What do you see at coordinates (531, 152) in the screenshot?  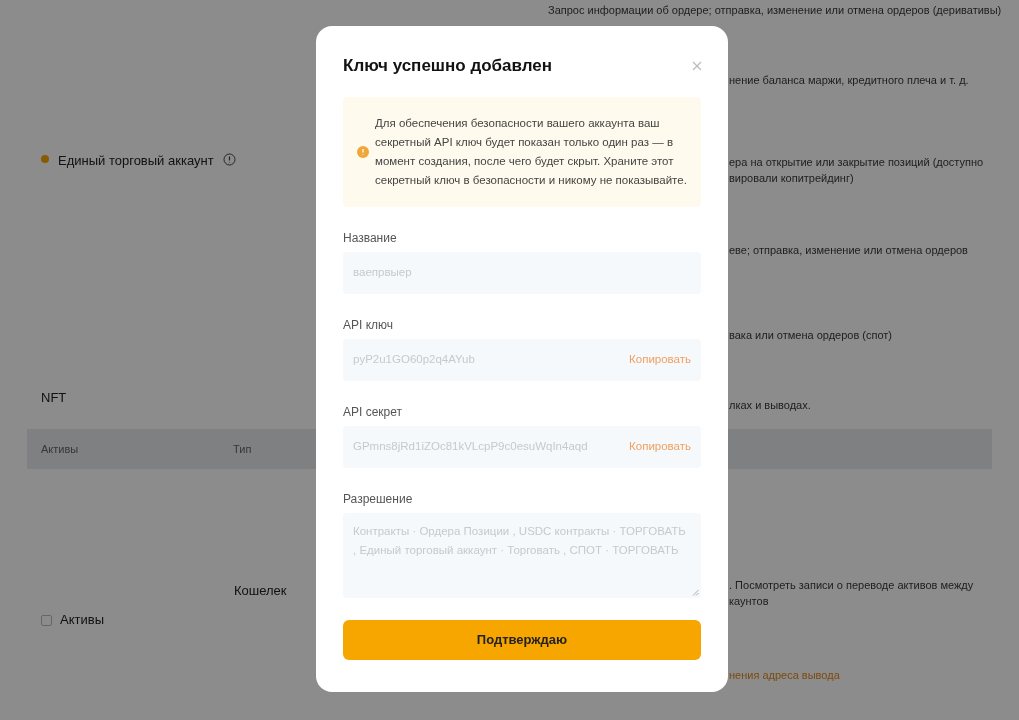 I see `notice-text: Для обеспечения безопасности вашего аккаунта ваш секретный API ключ будет показан только один раз — в момент создания, после чего будет скрыт. Храните этот секретный ключ в безопасности и никому не показывайте.` at bounding box center [531, 152].